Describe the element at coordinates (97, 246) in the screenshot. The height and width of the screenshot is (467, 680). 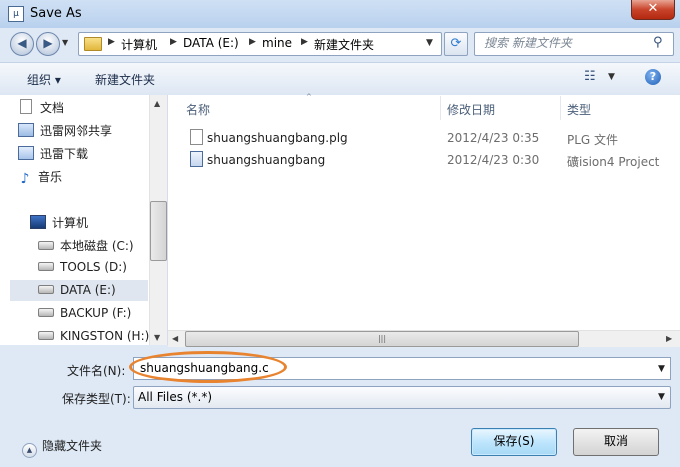
I see `nav-item-label: 本地磁盘 (C:)` at that location.